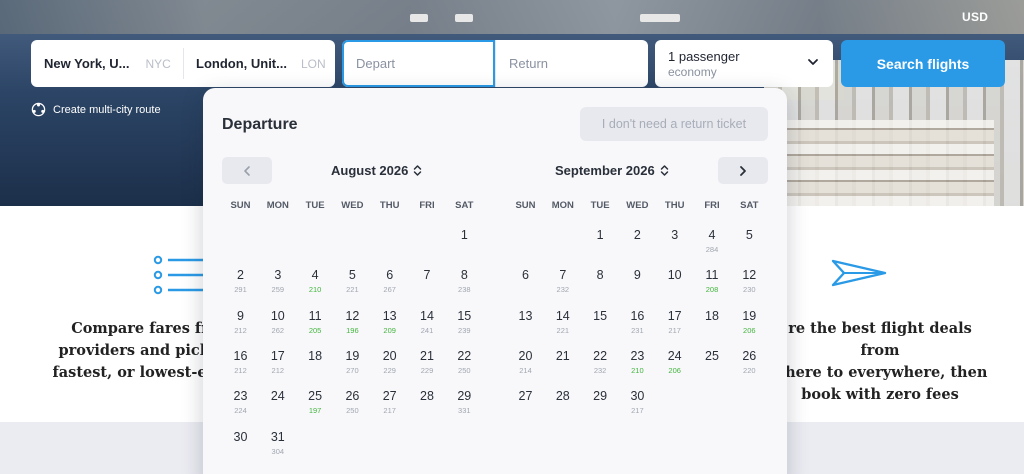 This screenshot has height=474, width=1024. Describe the element at coordinates (389, 411) in the screenshot. I see `day-price: 217` at that location.